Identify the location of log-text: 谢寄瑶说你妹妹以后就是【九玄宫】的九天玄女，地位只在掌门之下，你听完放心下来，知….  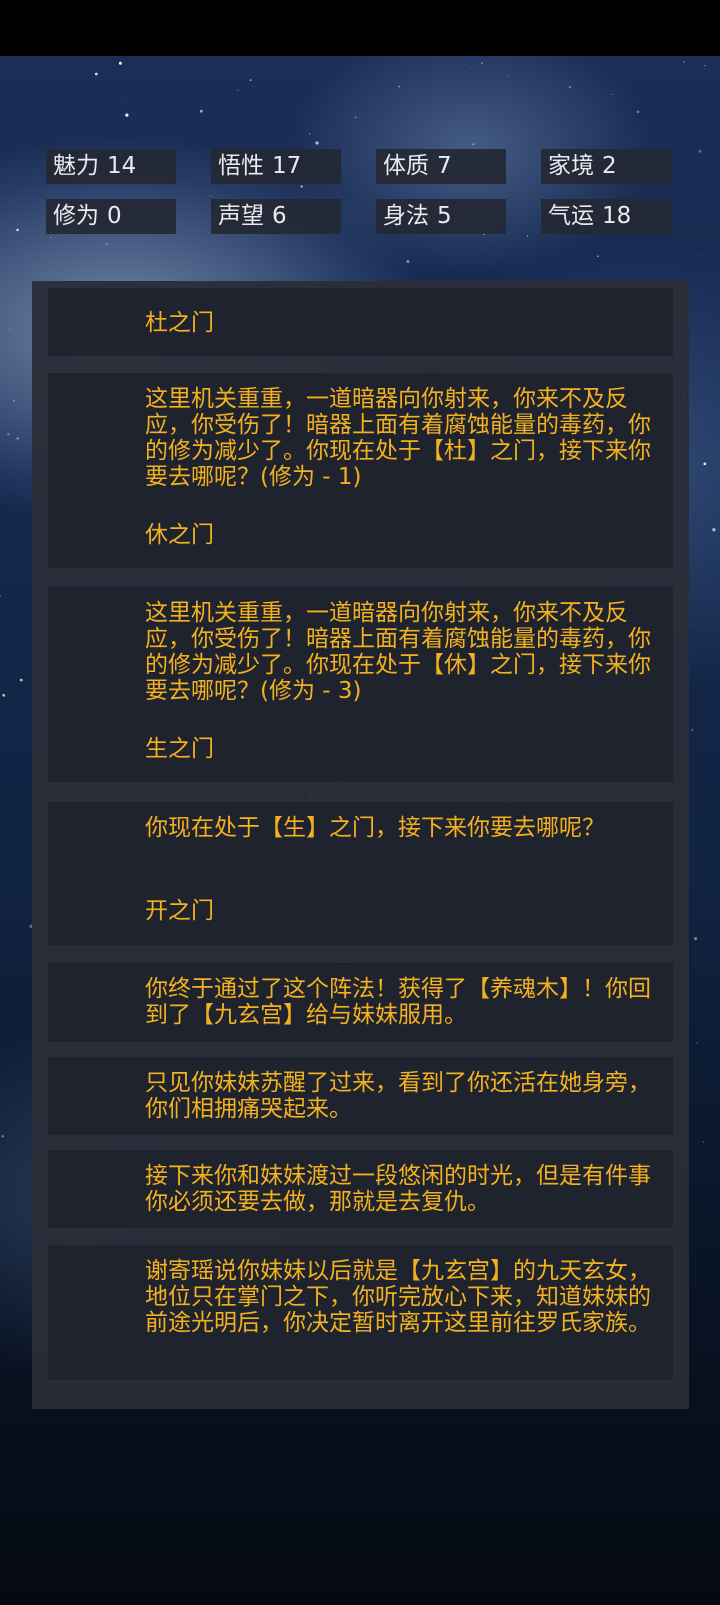
(398, 1297).